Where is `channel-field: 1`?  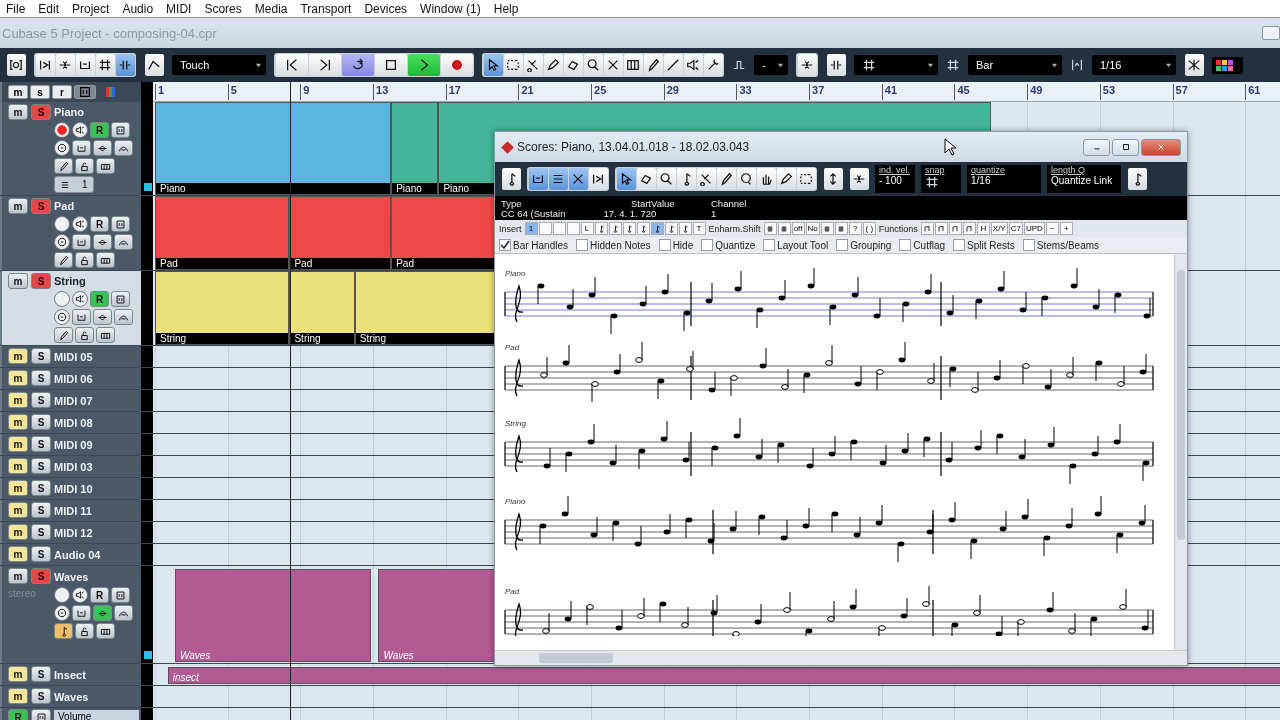 channel-field: 1 is located at coordinates (74, 184).